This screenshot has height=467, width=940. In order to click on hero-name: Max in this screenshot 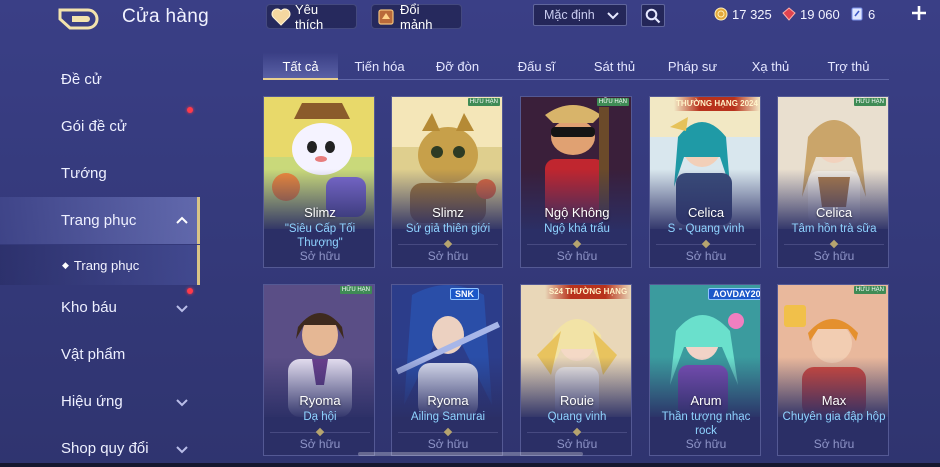, I will do `click(834, 400)`.